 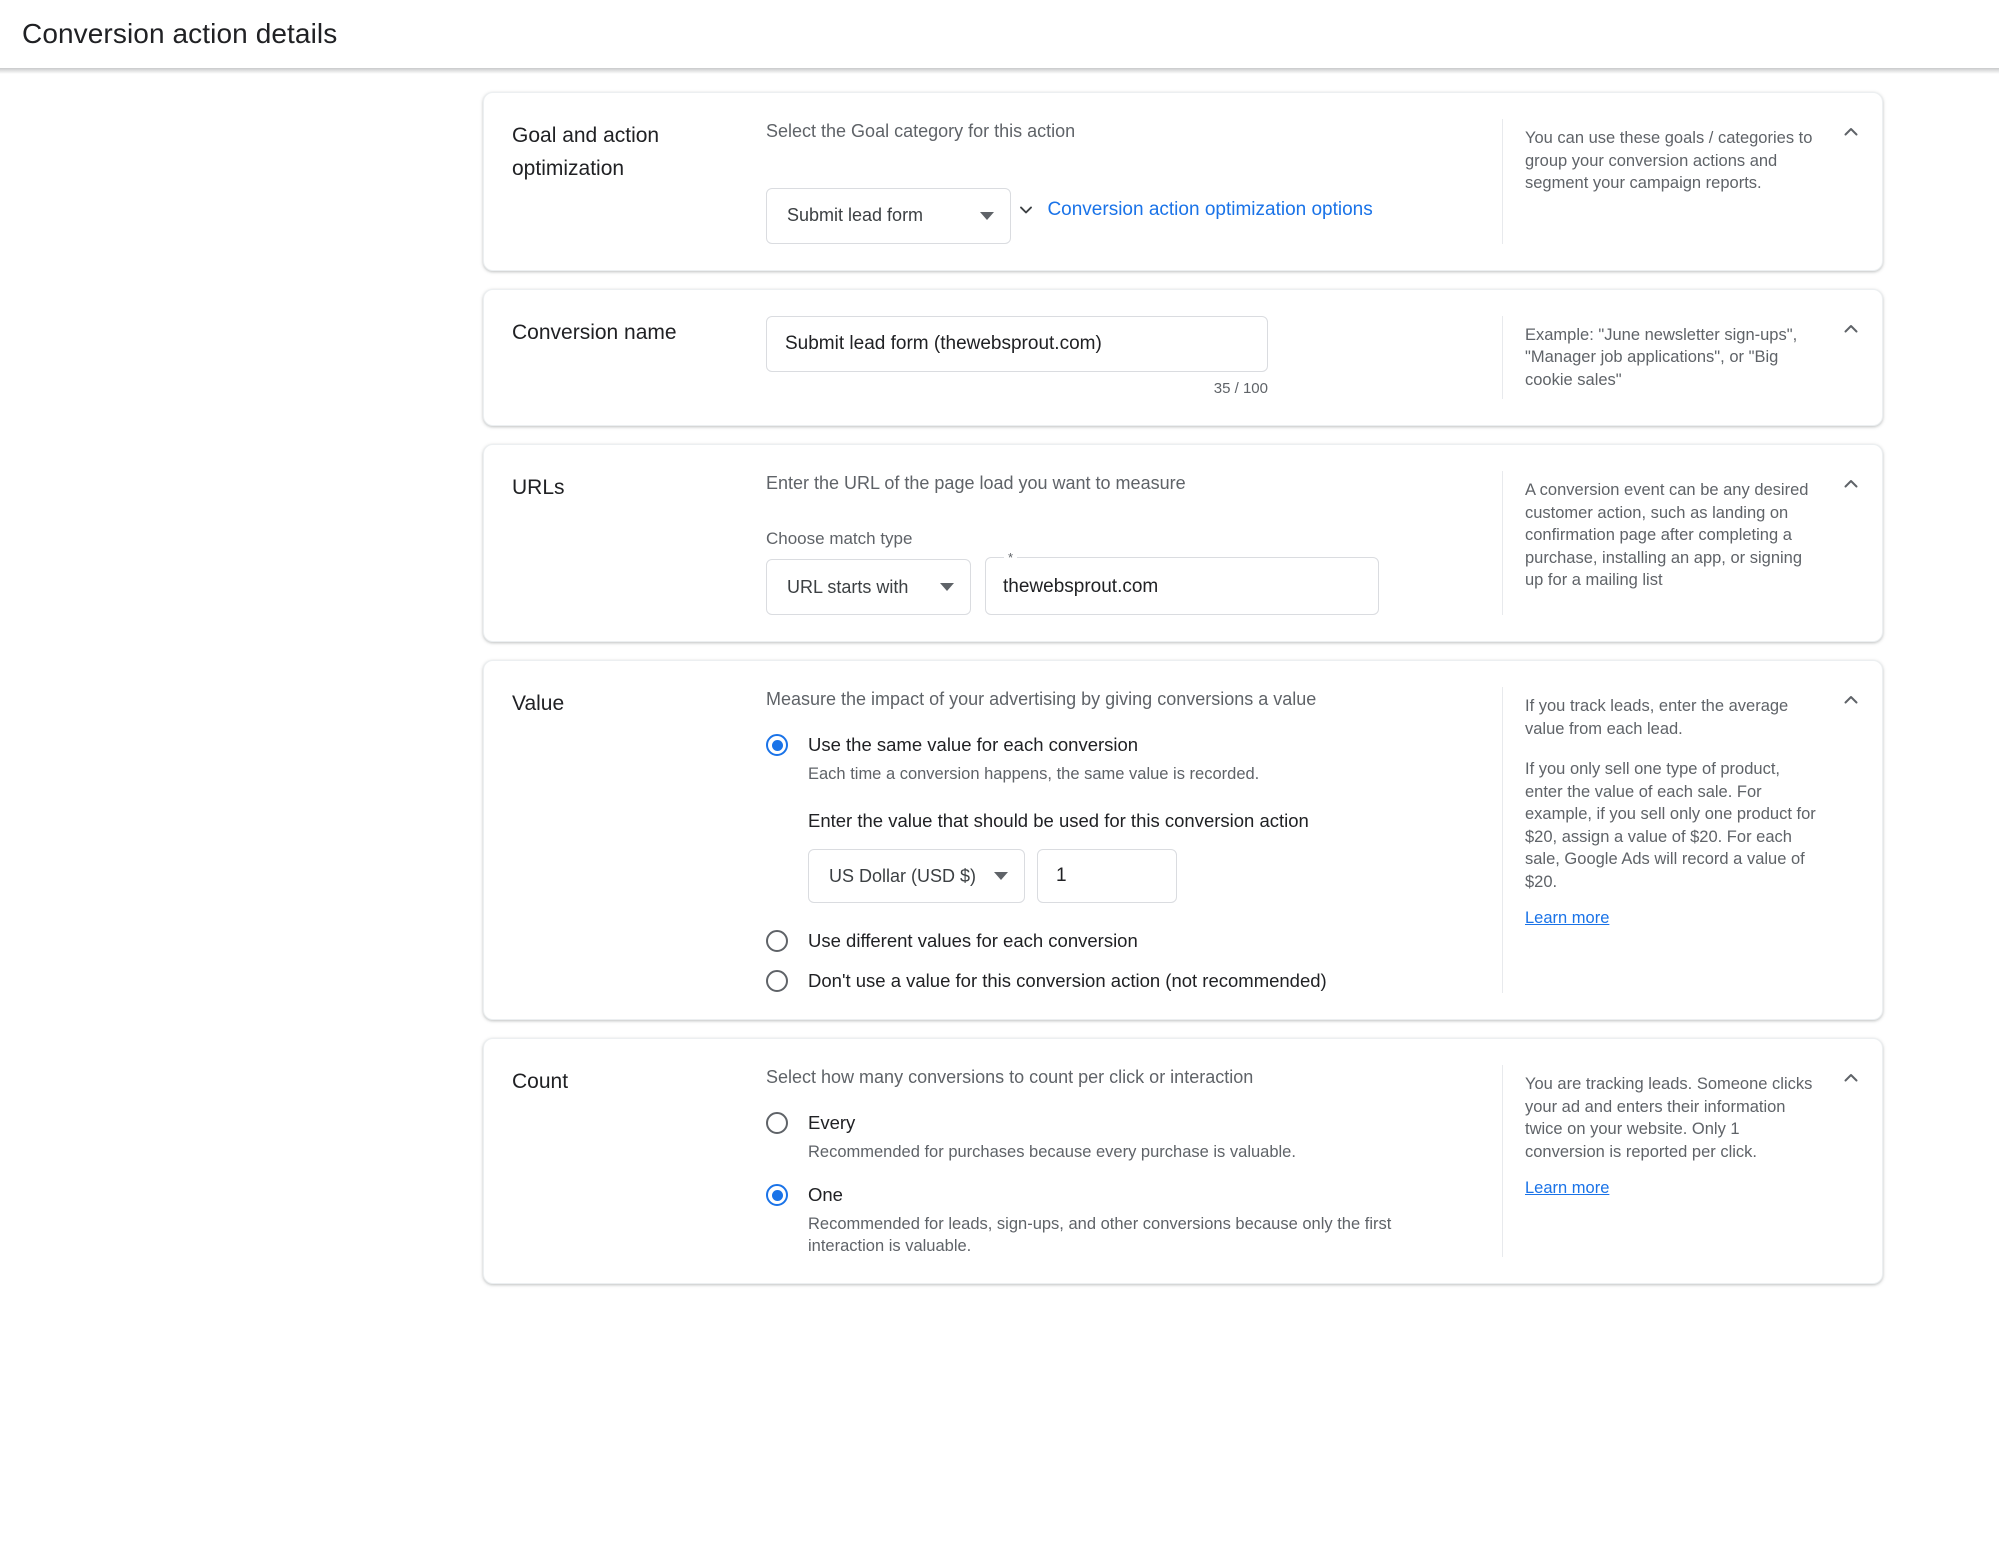 What do you see at coordinates (1567, 918) in the screenshot?
I see `value-learn-more-link: Learn more` at bounding box center [1567, 918].